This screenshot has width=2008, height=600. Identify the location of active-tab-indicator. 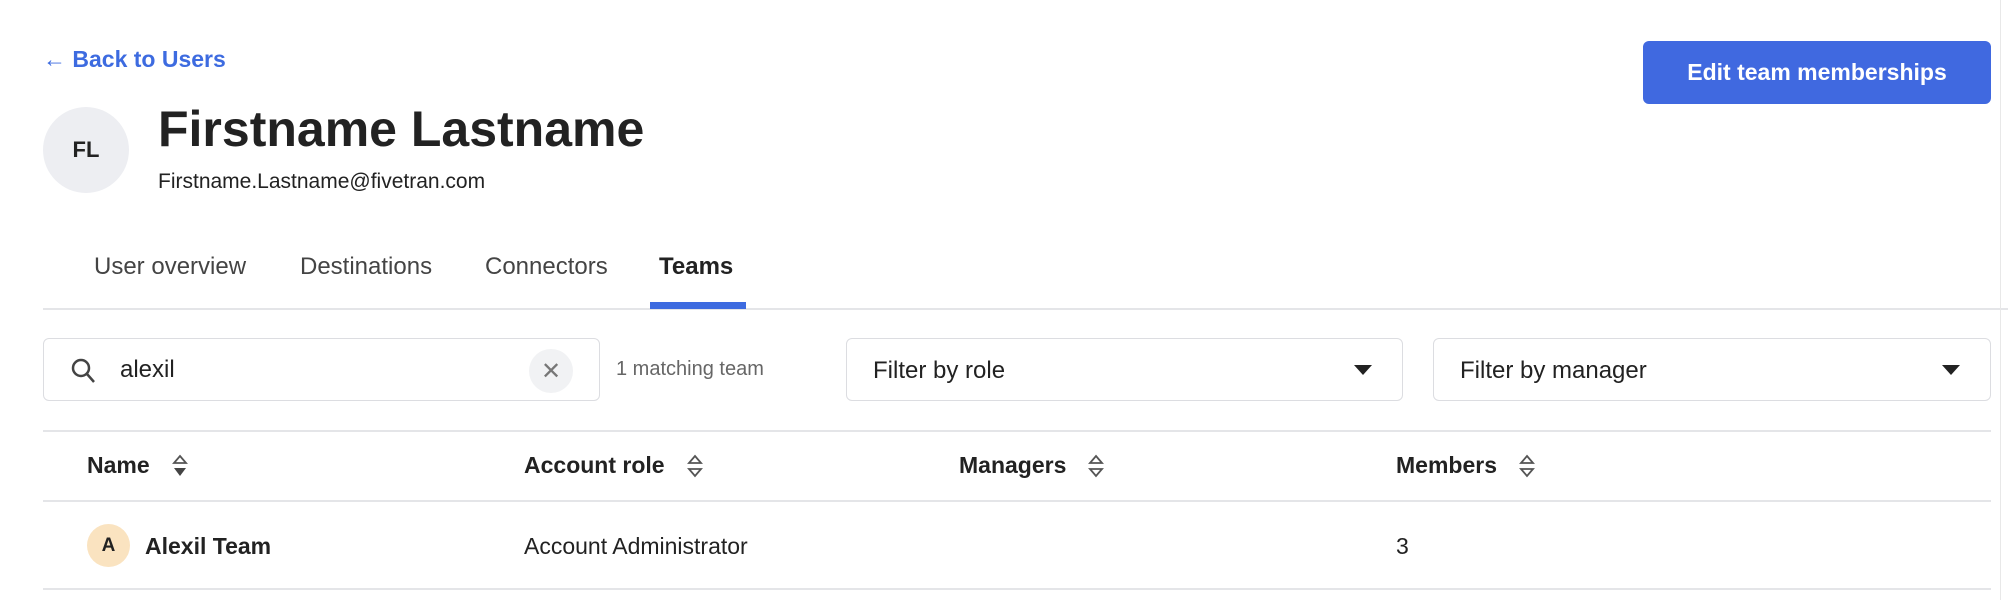
(698, 305).